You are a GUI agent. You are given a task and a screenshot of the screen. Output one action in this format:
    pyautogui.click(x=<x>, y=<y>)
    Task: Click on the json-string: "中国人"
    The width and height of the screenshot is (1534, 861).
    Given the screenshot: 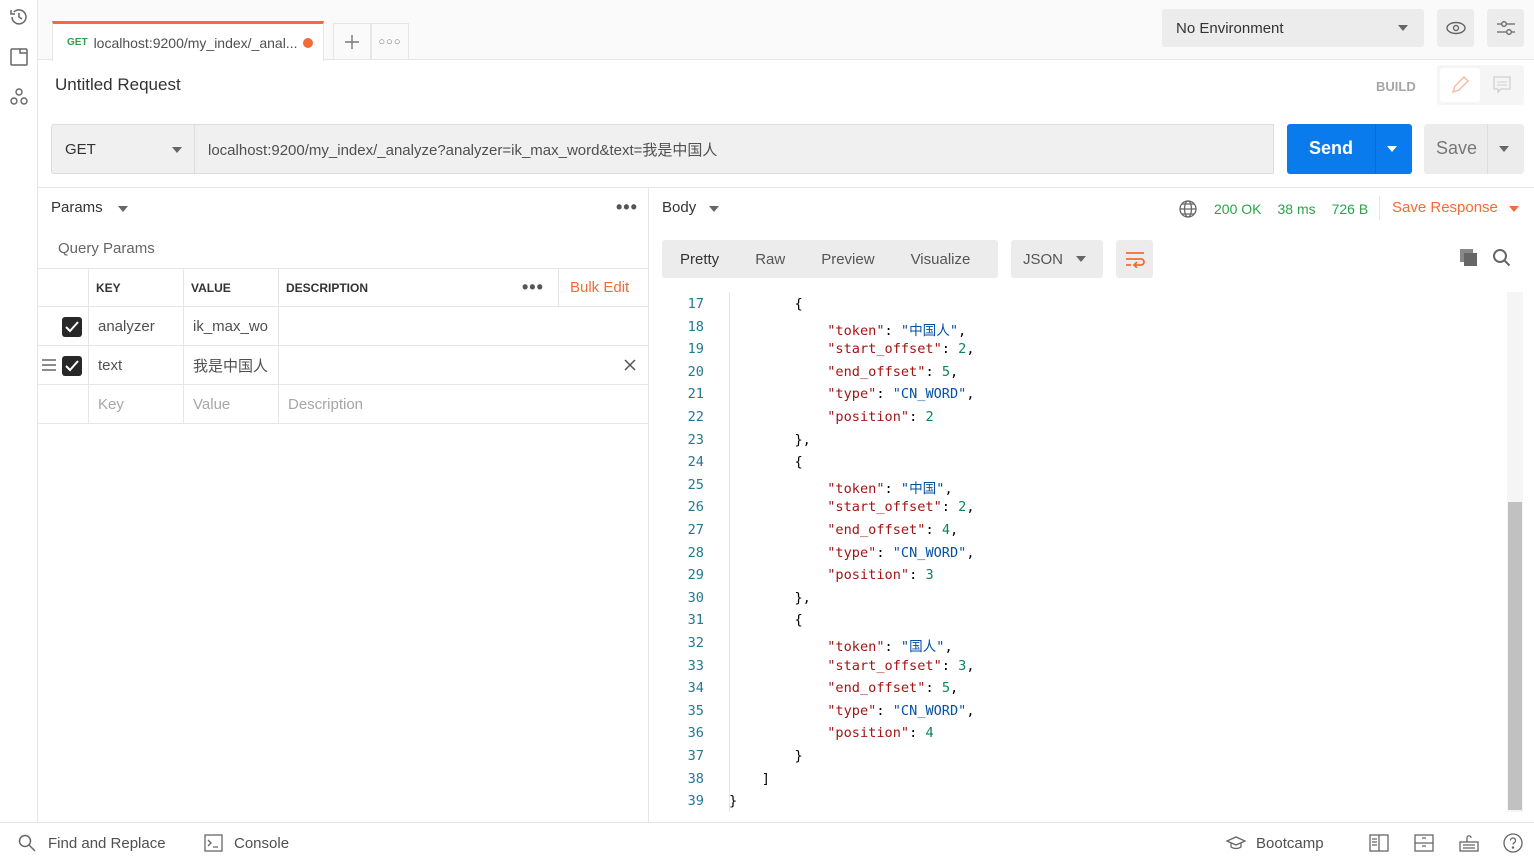 What is the action you would take?
    pyautogui.click(x=929, y=330)
    